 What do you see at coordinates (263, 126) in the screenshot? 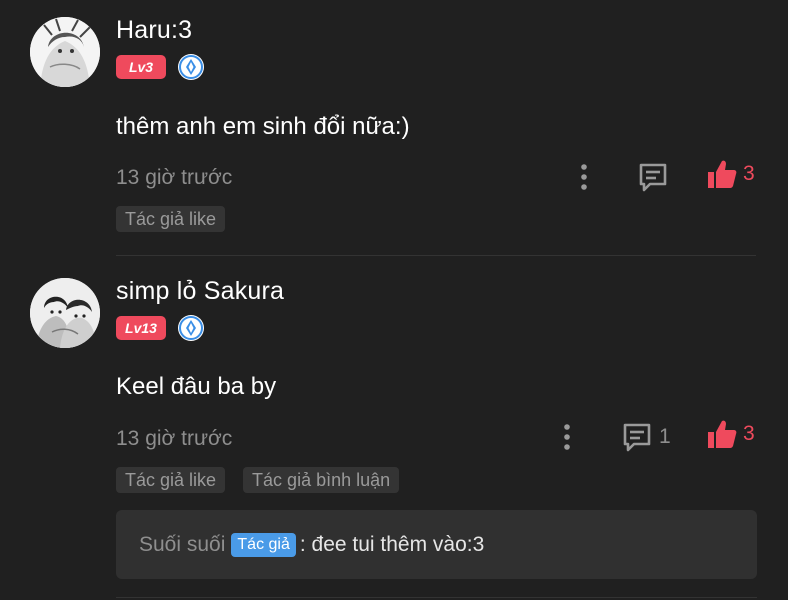
I see `comment-text: thêm anh em sinh đổi nữa:)` at bounding box center [263, 126].